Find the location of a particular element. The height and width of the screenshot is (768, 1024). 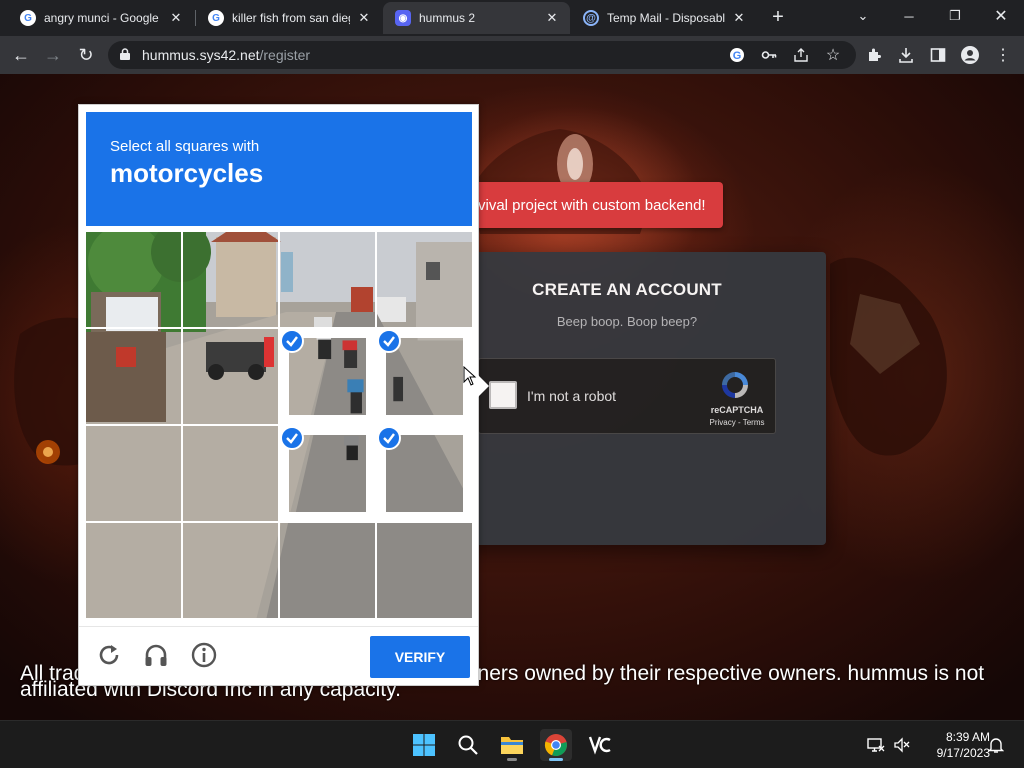

vc-app-icon is located at coordinates (599, 745).